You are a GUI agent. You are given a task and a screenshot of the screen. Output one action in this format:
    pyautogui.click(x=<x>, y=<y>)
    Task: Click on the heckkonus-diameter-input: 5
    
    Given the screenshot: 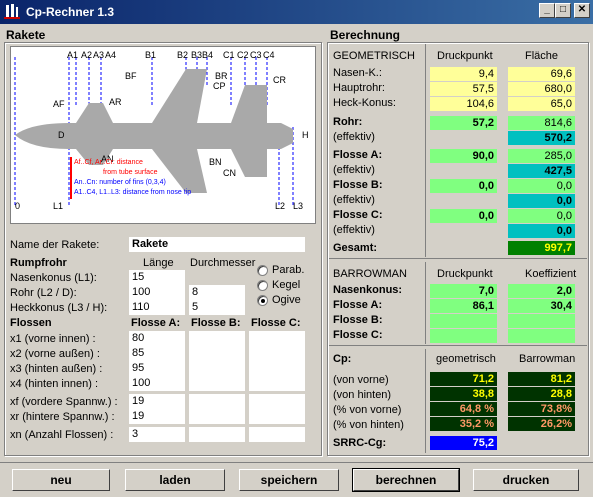 What is the action you would take?
    pyautogui.click(x=217, y=307)
    